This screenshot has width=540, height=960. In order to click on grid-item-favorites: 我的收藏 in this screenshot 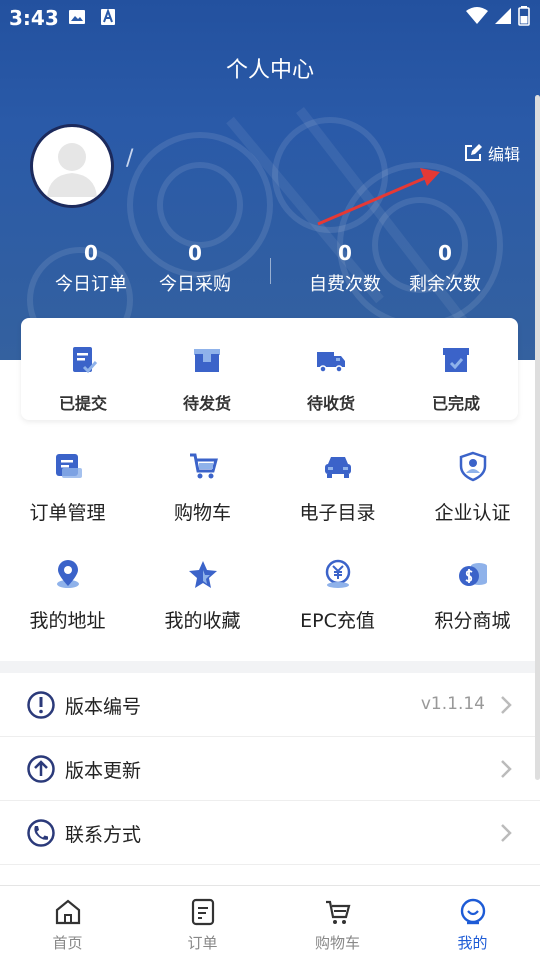, I will do `click(202, 595)`.